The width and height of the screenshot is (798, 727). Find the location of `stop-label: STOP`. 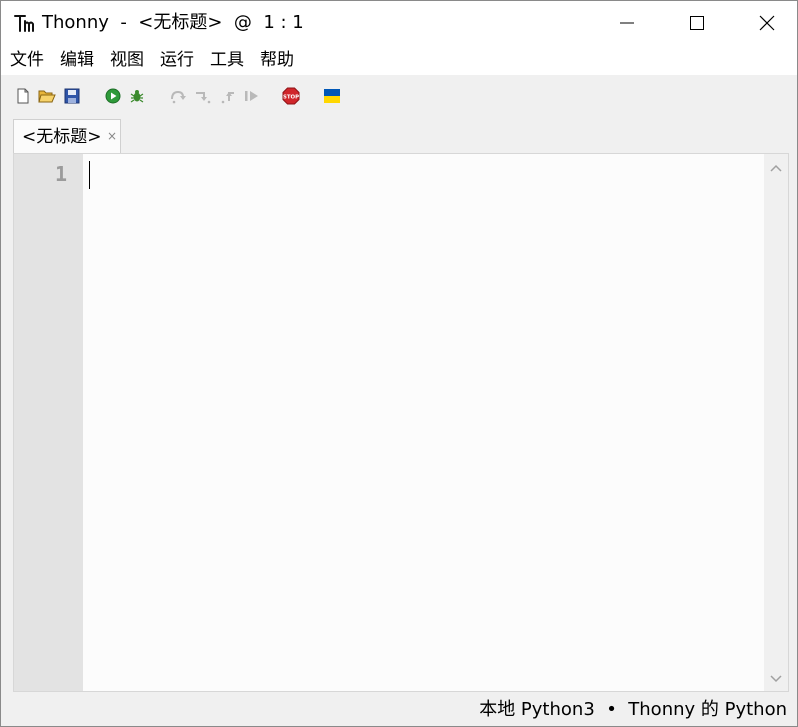

stop-label: STOP is located at coordinates (291, 97).